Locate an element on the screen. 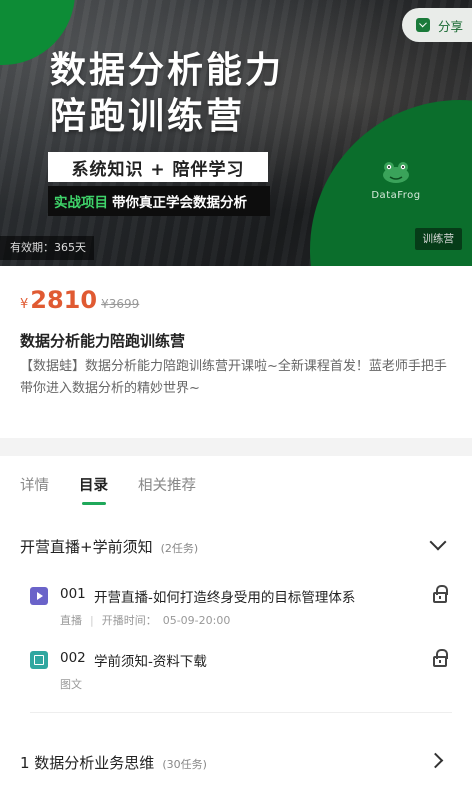  tab-recommendations-label: 相关推荐 is located at coordinates (167, 486).